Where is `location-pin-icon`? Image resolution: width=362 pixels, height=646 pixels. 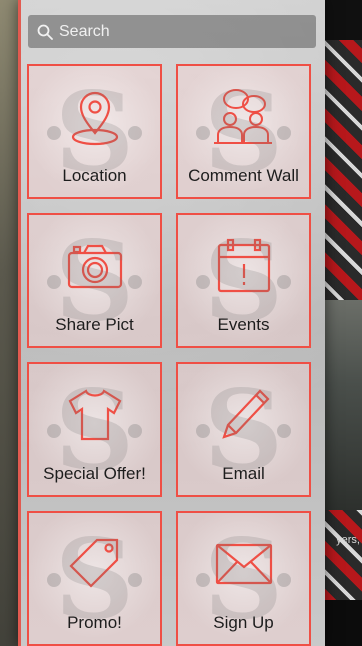
location-pin-icon is located at coordinates (95, 117).